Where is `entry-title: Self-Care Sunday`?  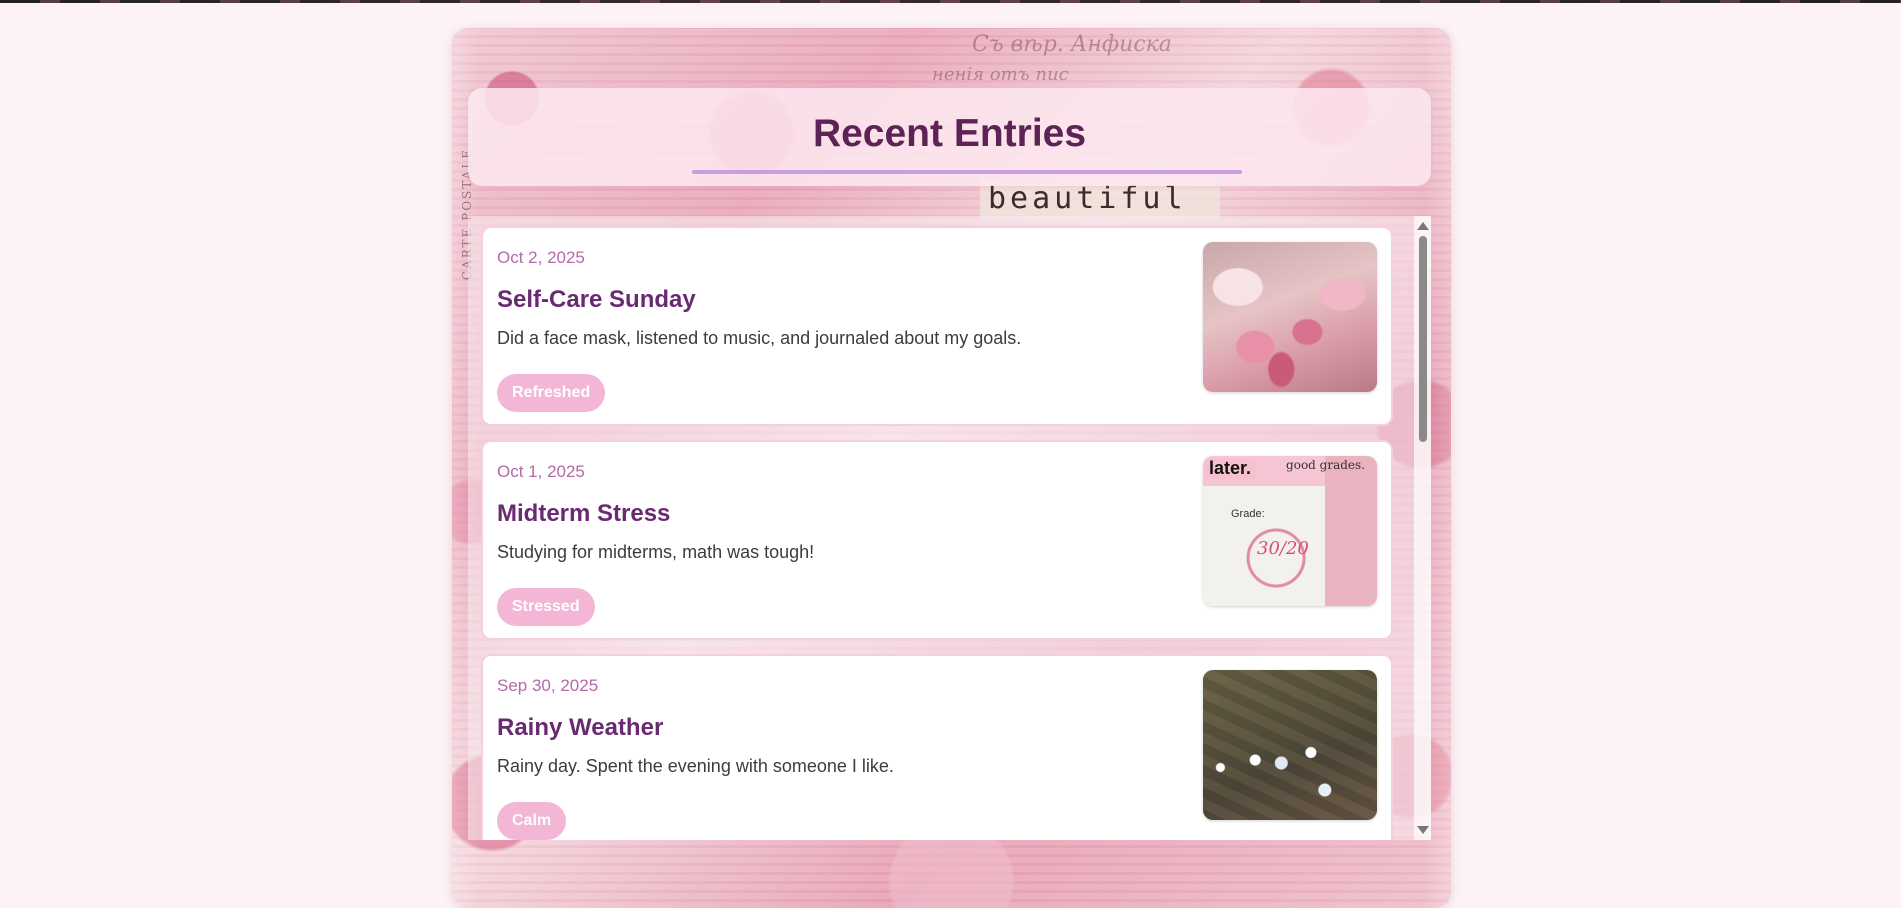 entry-title: Self-Care Sunday is located at coordinates (596, 299).